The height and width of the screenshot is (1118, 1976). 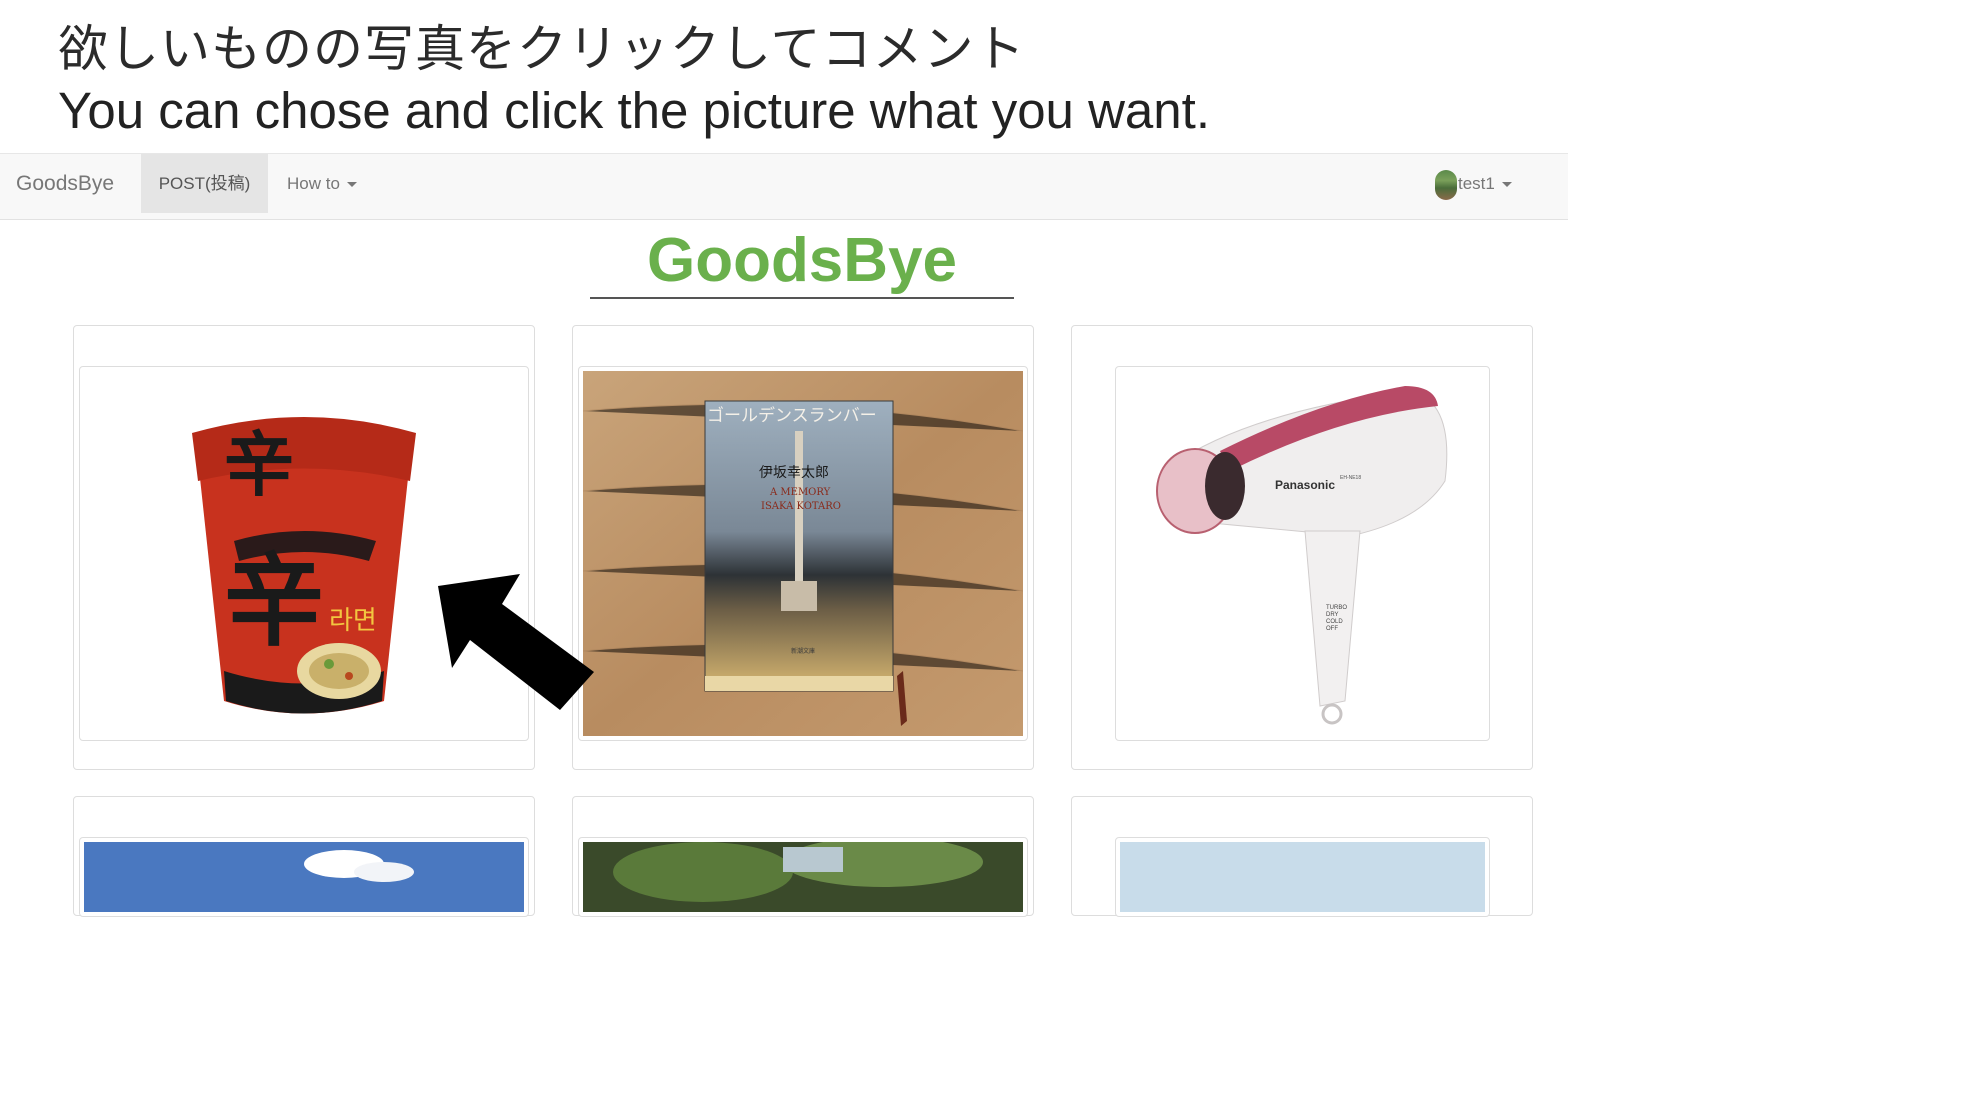 I want to click on item-photo-sky, so click(x=304, y=877).